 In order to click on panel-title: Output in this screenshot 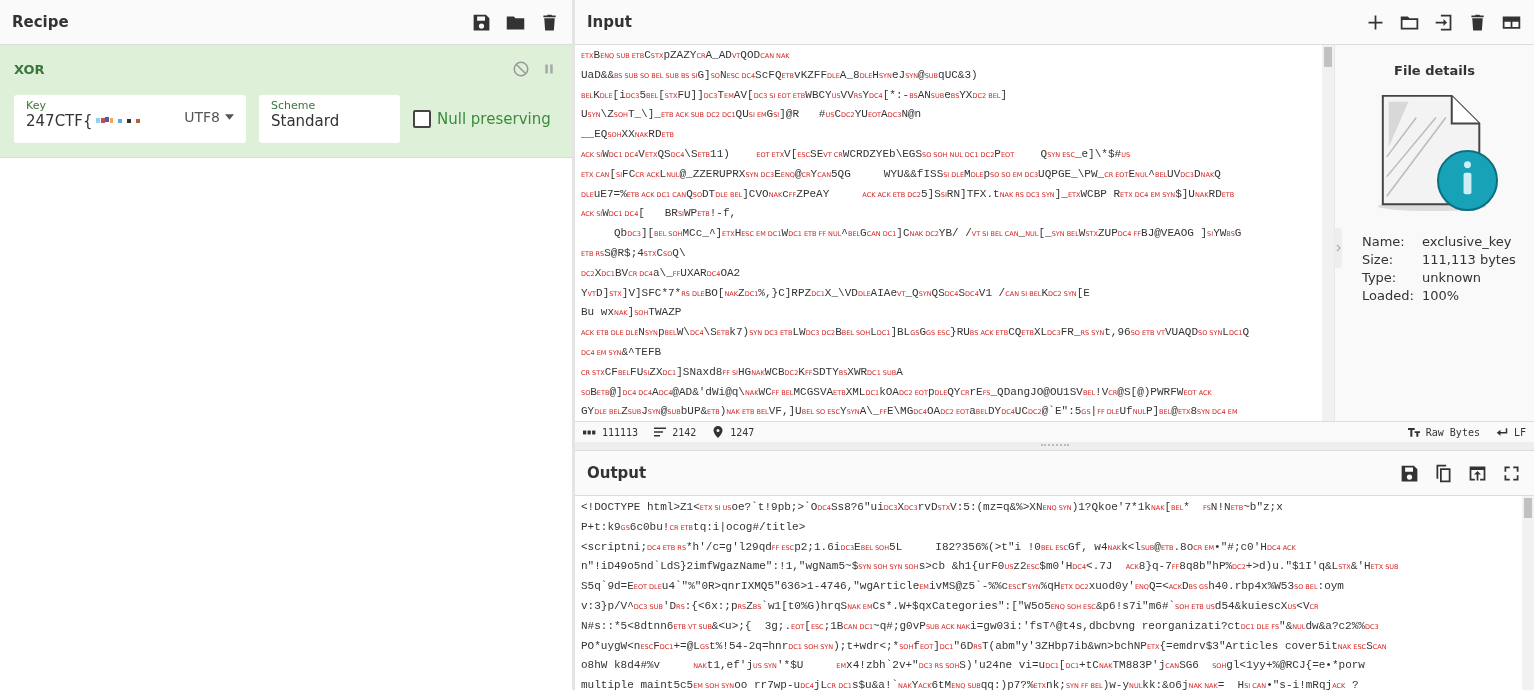, I will do `click(617, 473)`.